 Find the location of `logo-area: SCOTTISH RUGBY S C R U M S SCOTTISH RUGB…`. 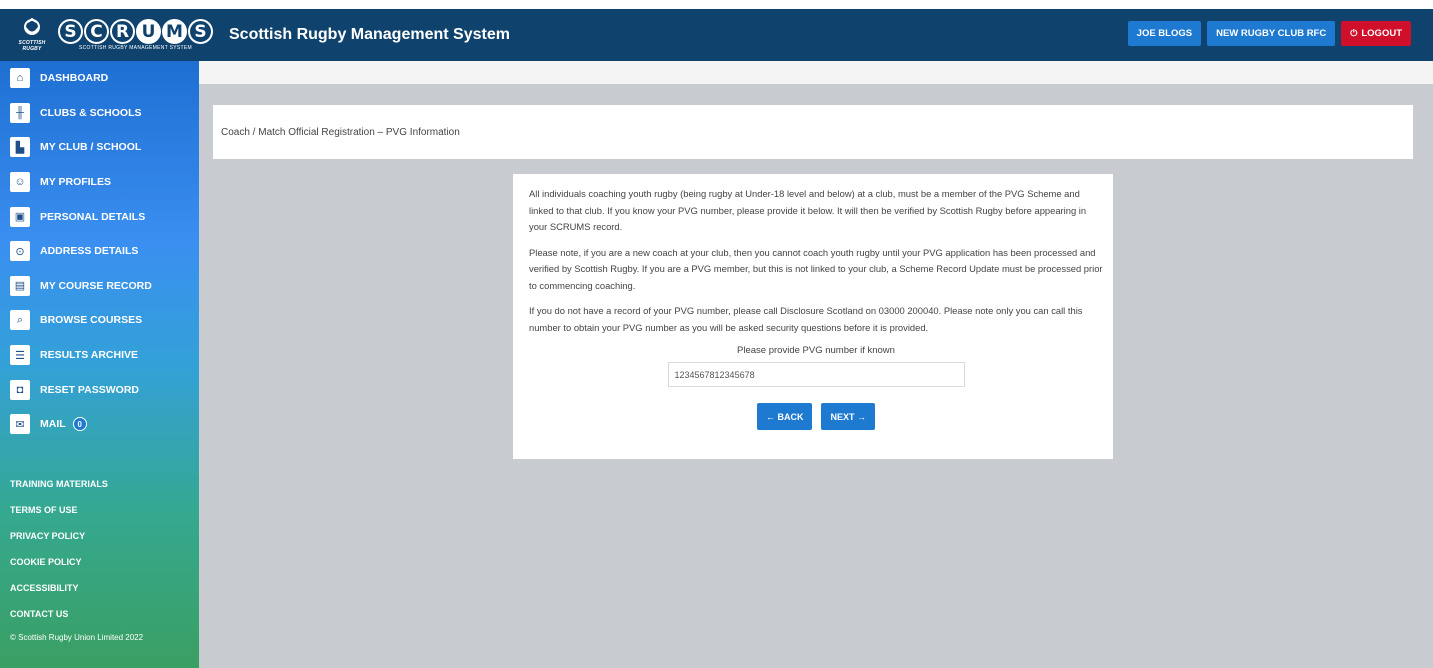

logo-area: SCOTTISH RUGBY S C R U M S SCOTTISH RUGB… is located at coordinates (106, 35).